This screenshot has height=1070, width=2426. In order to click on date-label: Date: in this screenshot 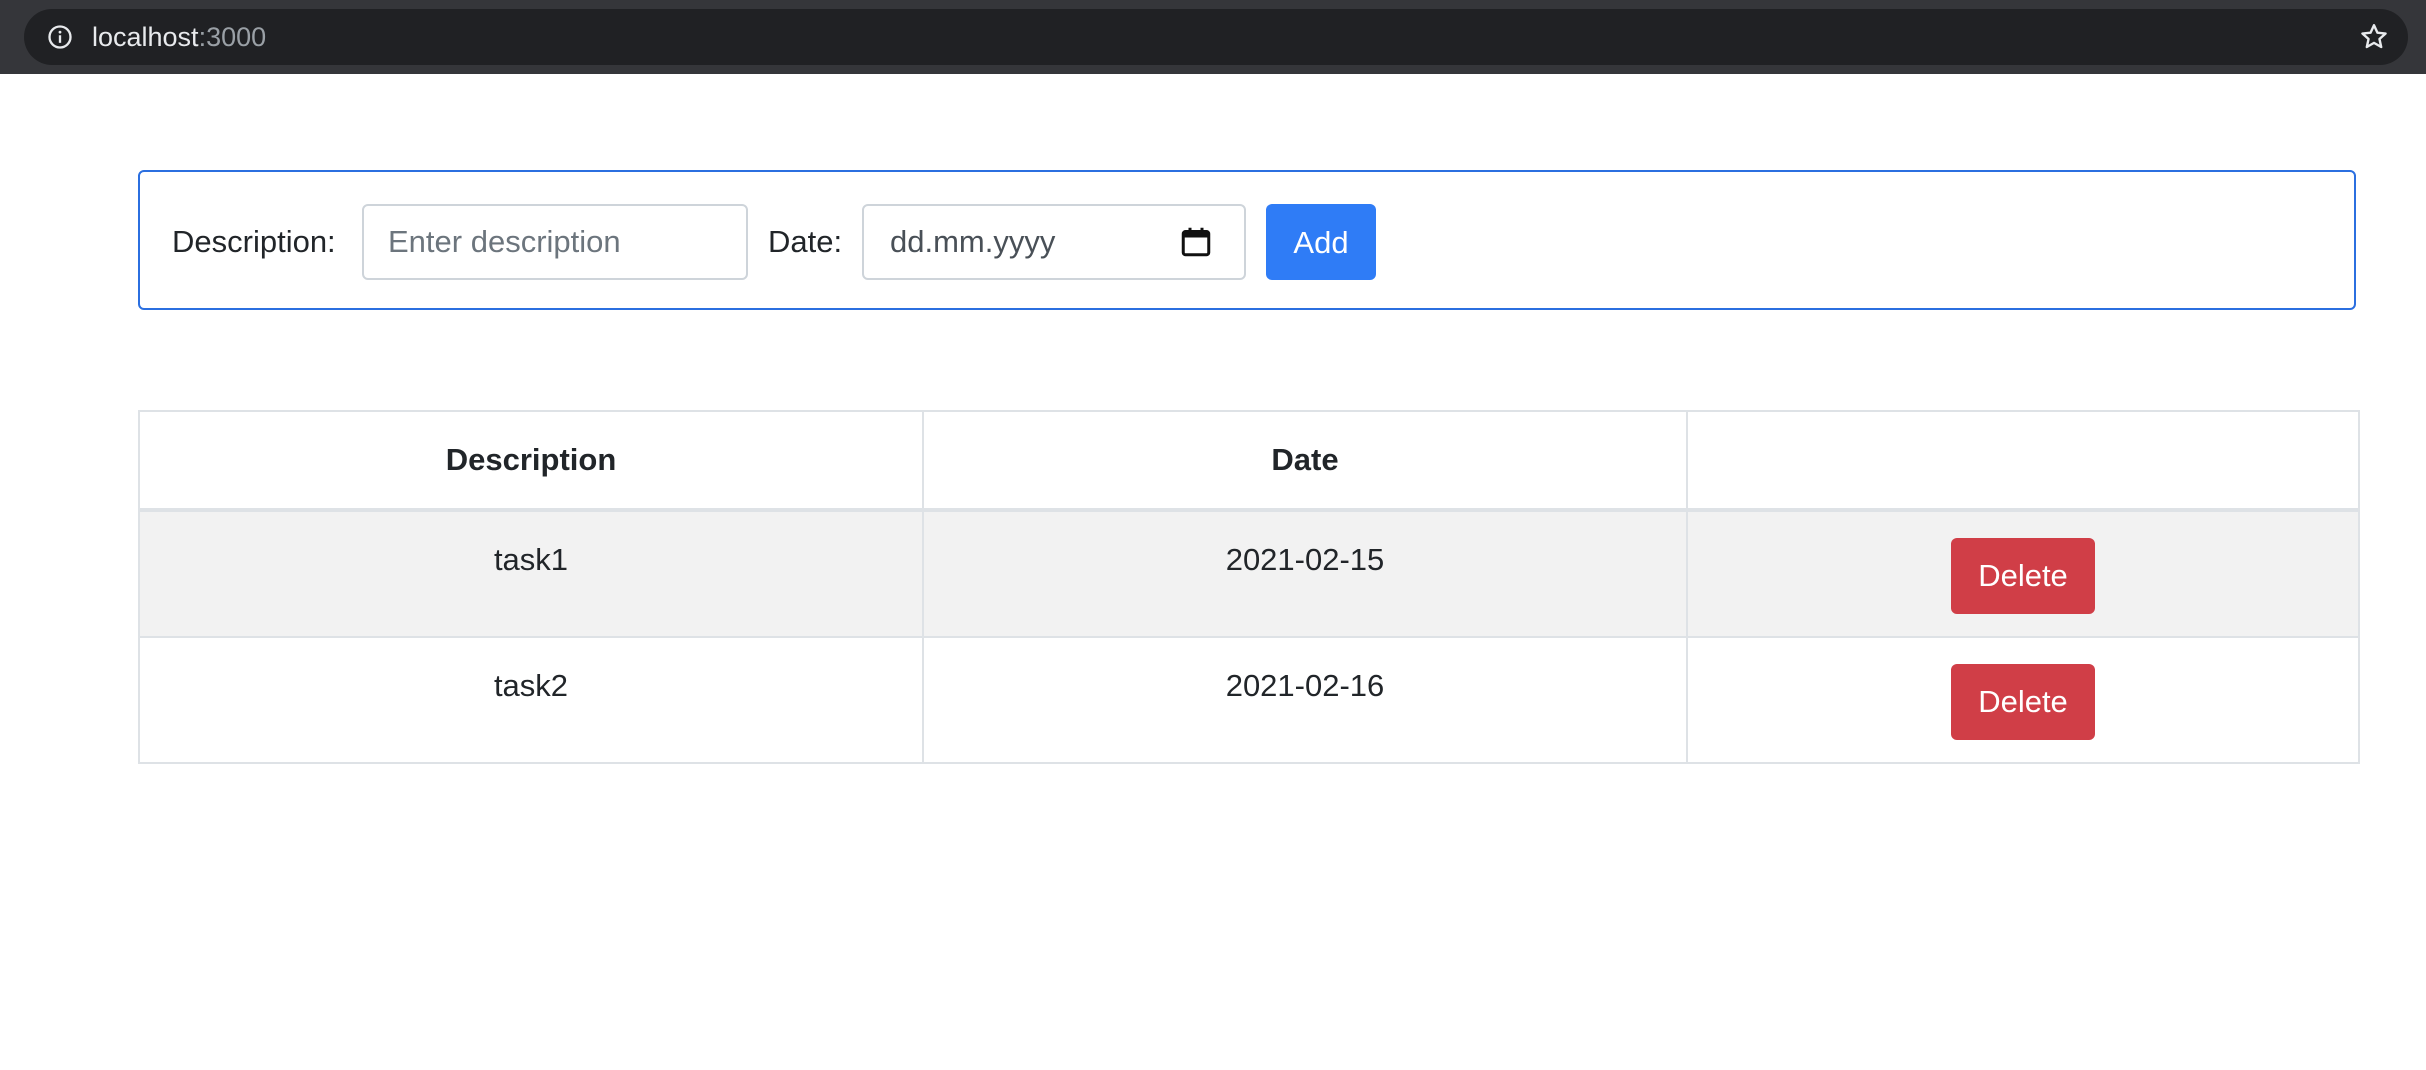, I will do `click(805, 241)`.